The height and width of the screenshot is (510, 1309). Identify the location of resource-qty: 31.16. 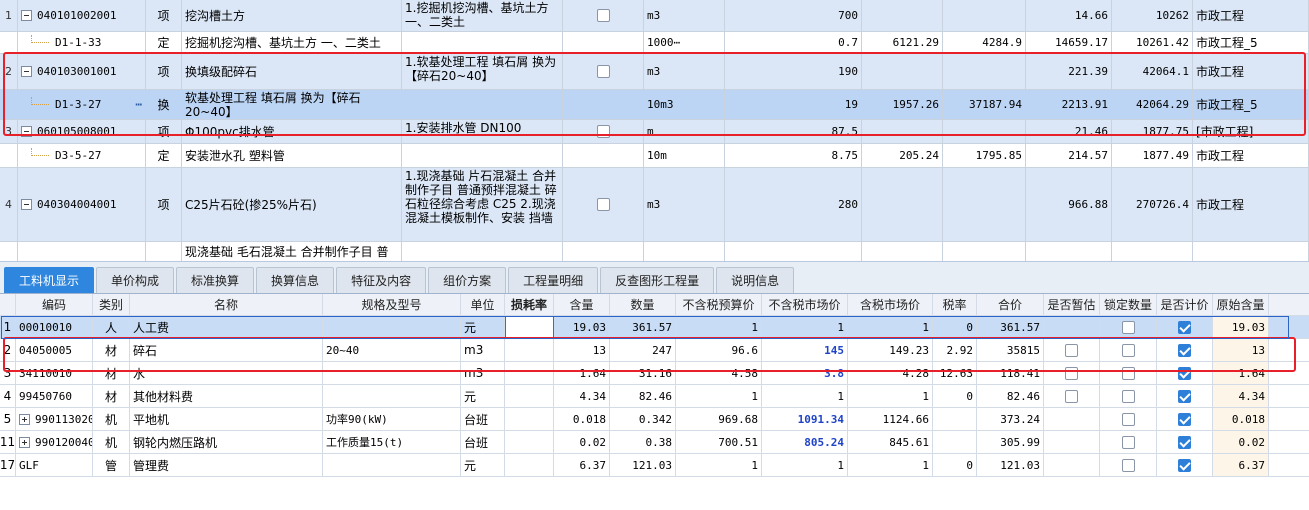
(655, 373).